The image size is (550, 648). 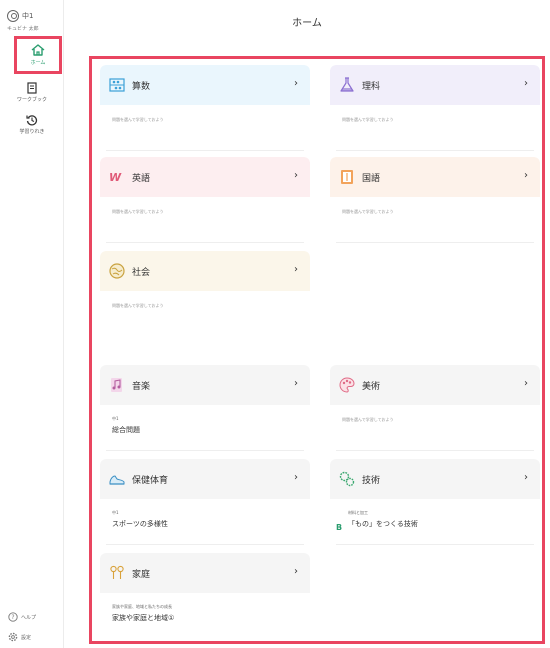 I want to click on user-grade: 中1, so click(x=28, y=16).